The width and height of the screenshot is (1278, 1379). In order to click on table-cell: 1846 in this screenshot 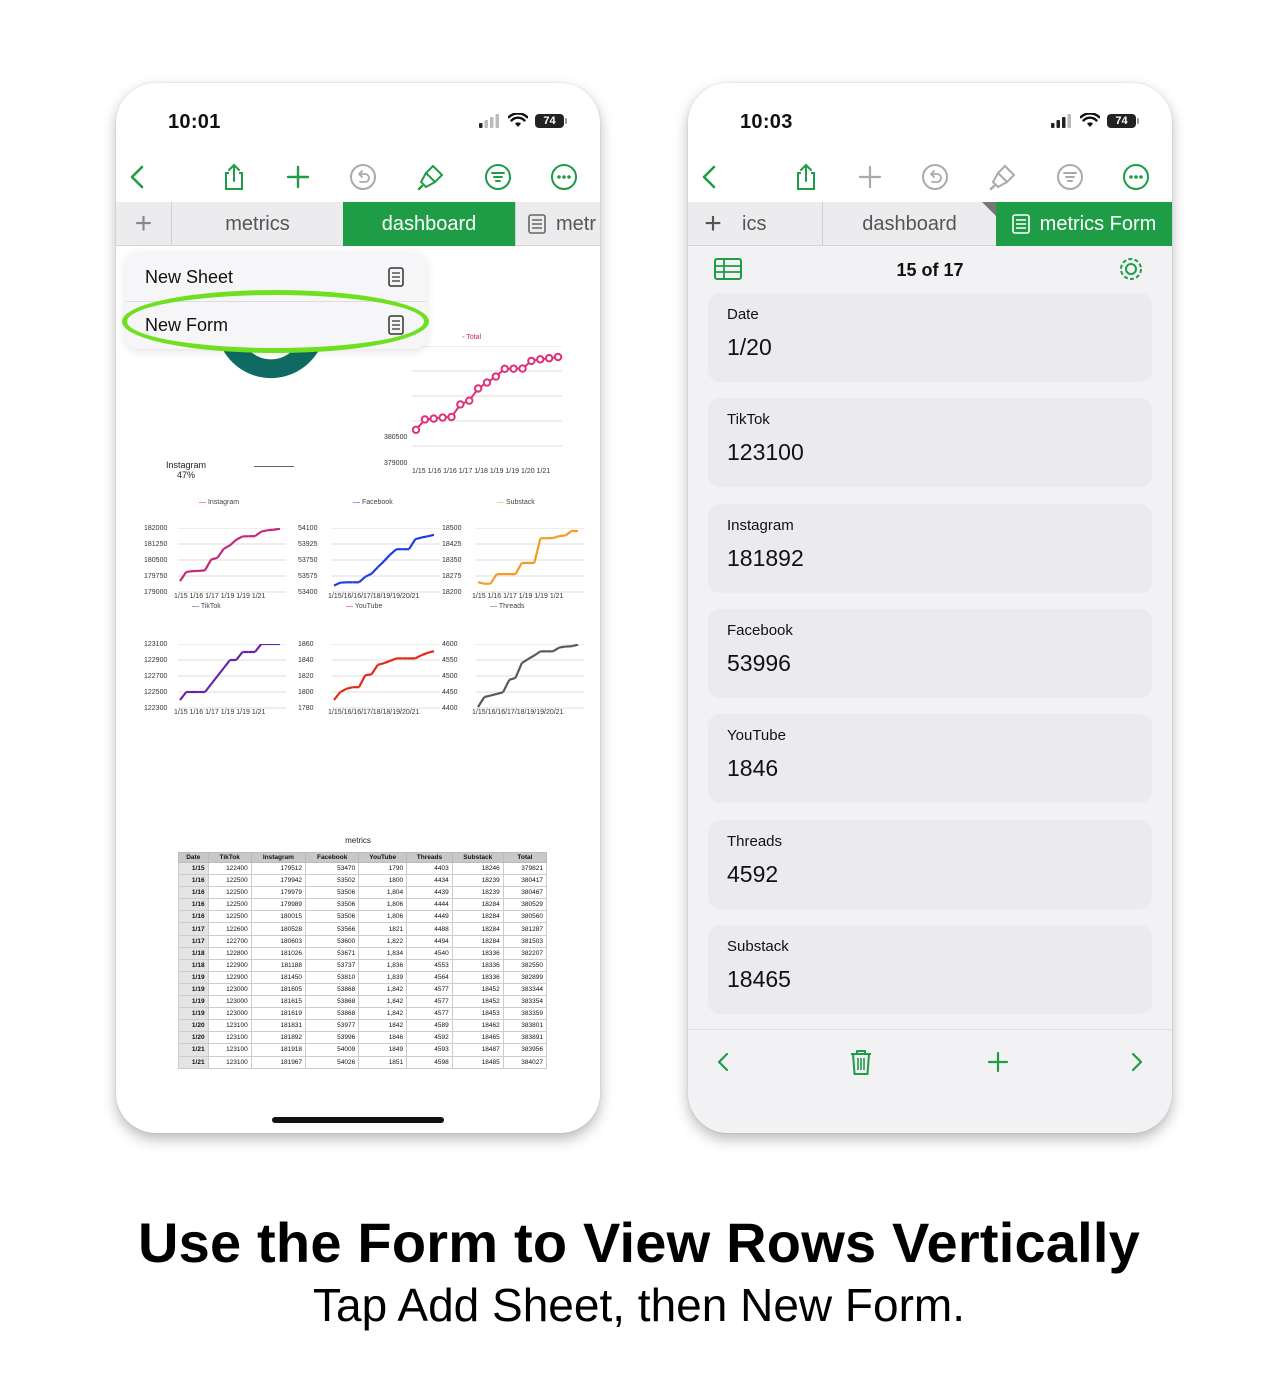, I will do `click(383, 1038)`.